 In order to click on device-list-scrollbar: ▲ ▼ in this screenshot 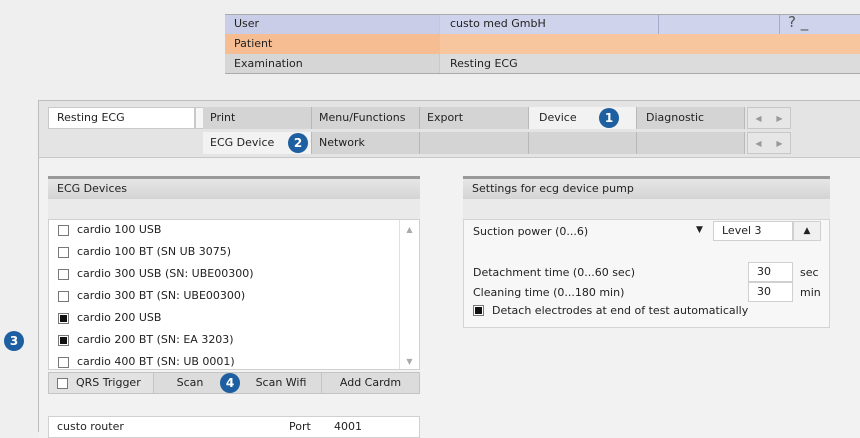, I will do `click(409, 294)`.